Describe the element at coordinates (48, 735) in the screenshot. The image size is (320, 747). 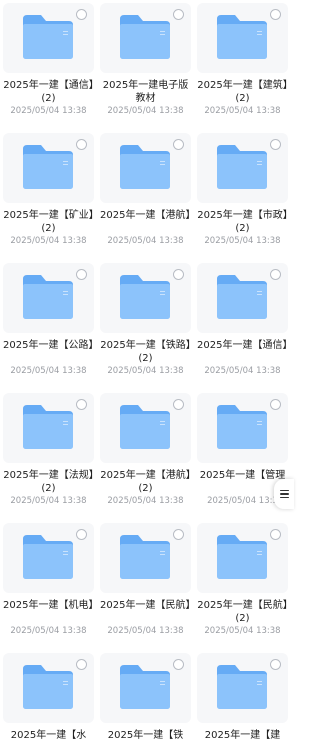
I see `folder-name: 2025年一建【水` at that location.